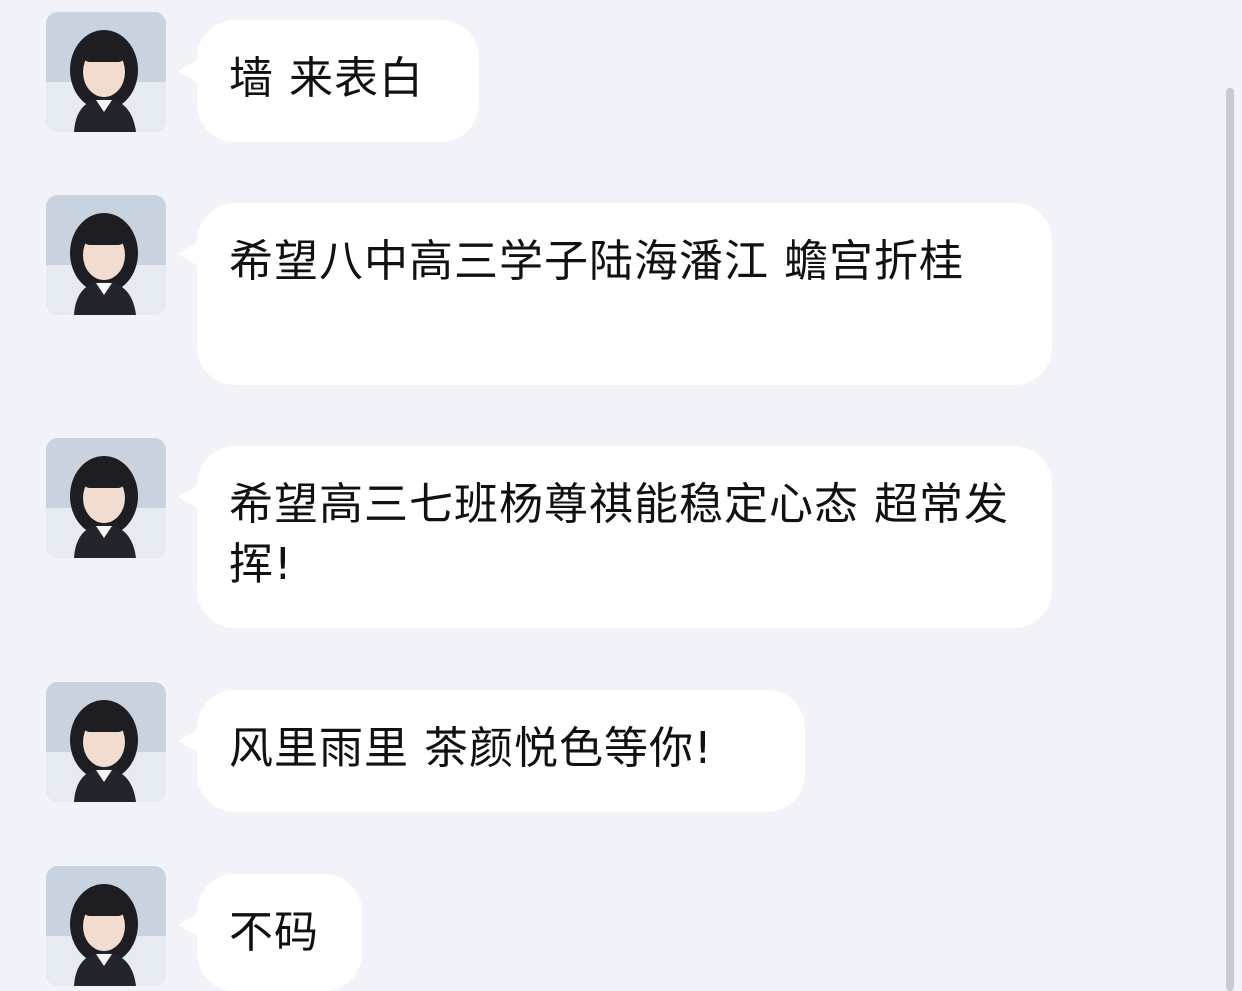  Describe the element at coordinates (326, 78) in the screenshot. I see `message-text: 墙 来表白` at that location.